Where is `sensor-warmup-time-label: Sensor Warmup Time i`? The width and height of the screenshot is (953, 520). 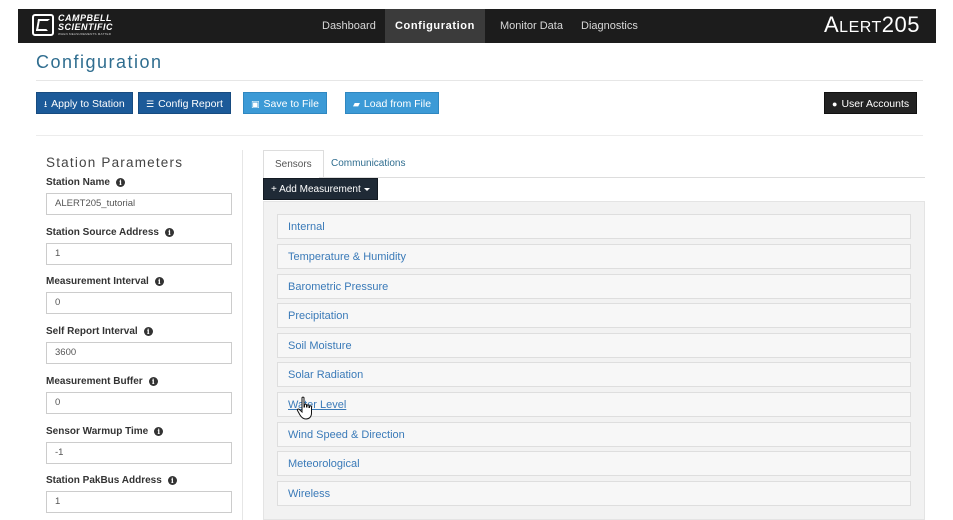
sensor-warmup-time-label: Sensor Warmup Time i is located at coordinates (105, 431).